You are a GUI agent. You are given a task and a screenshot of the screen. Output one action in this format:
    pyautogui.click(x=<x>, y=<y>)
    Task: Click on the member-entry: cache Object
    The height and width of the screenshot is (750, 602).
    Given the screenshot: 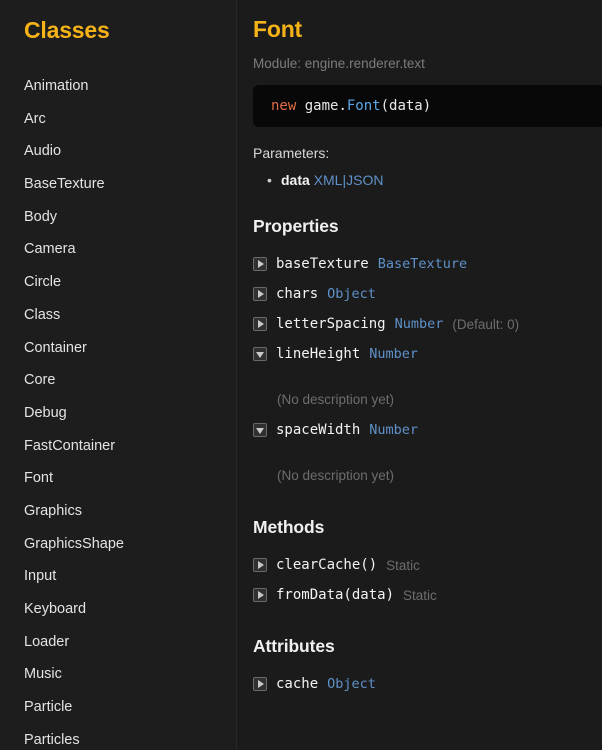 What is the action you would take?
    pyautogui.click(x=427, y=684)
    